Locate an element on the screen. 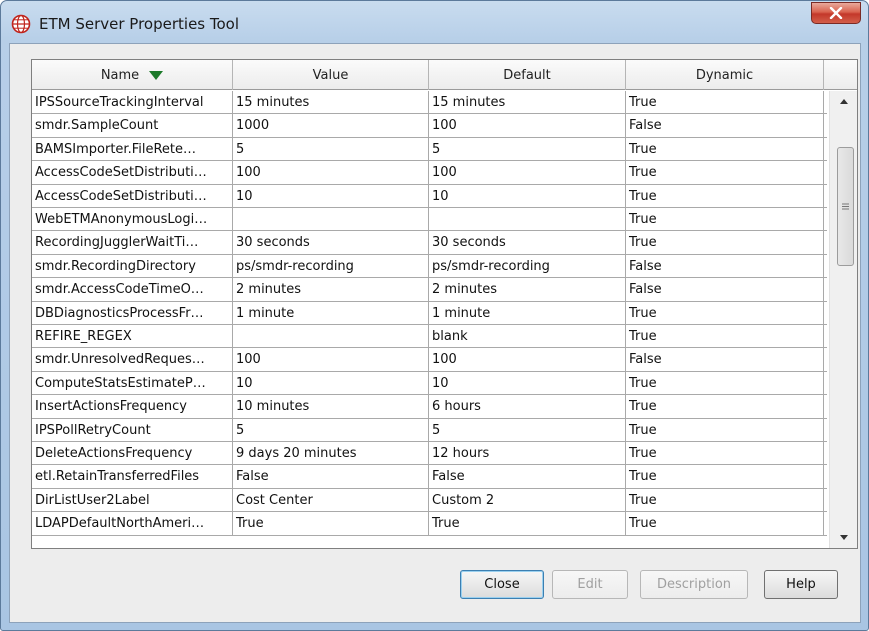 This screenshot has width=869, height=631. cell-default: ps/smdr-recording is located at coordinates (527, 266).